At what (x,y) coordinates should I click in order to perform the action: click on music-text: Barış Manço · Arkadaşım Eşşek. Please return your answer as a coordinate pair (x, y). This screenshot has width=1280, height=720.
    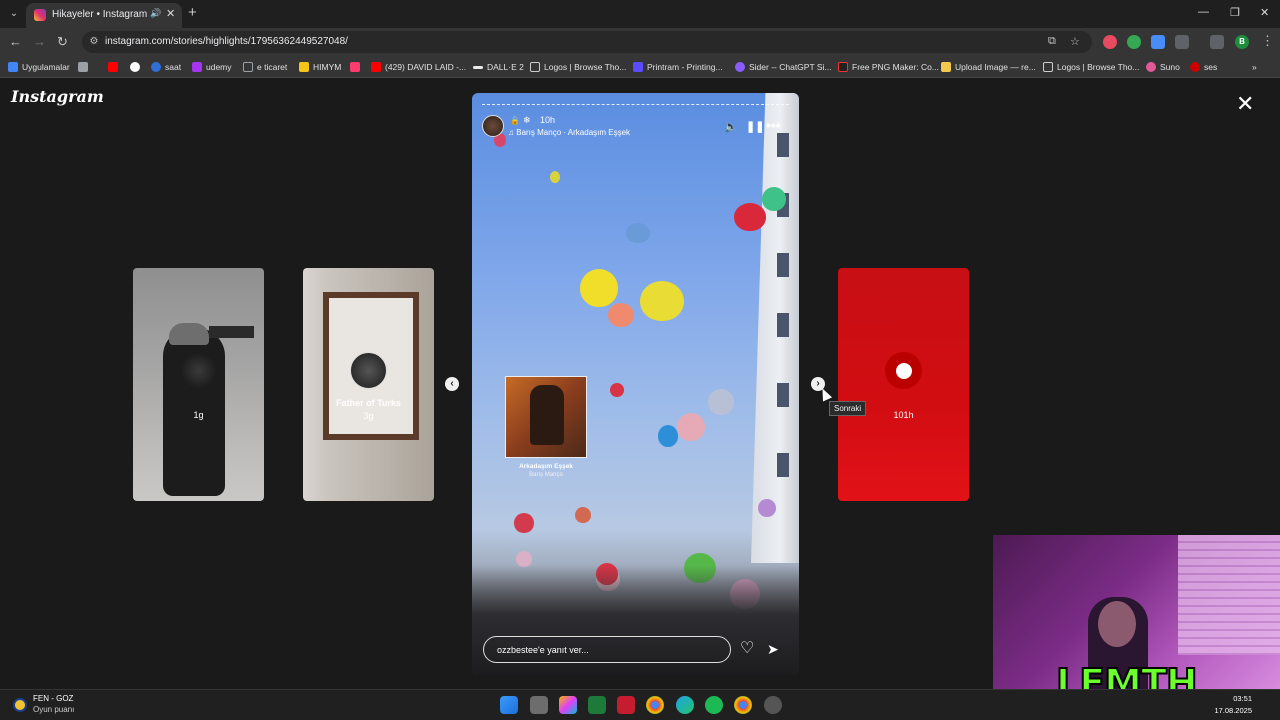
    Looking at the image, I should click on (573, 132).